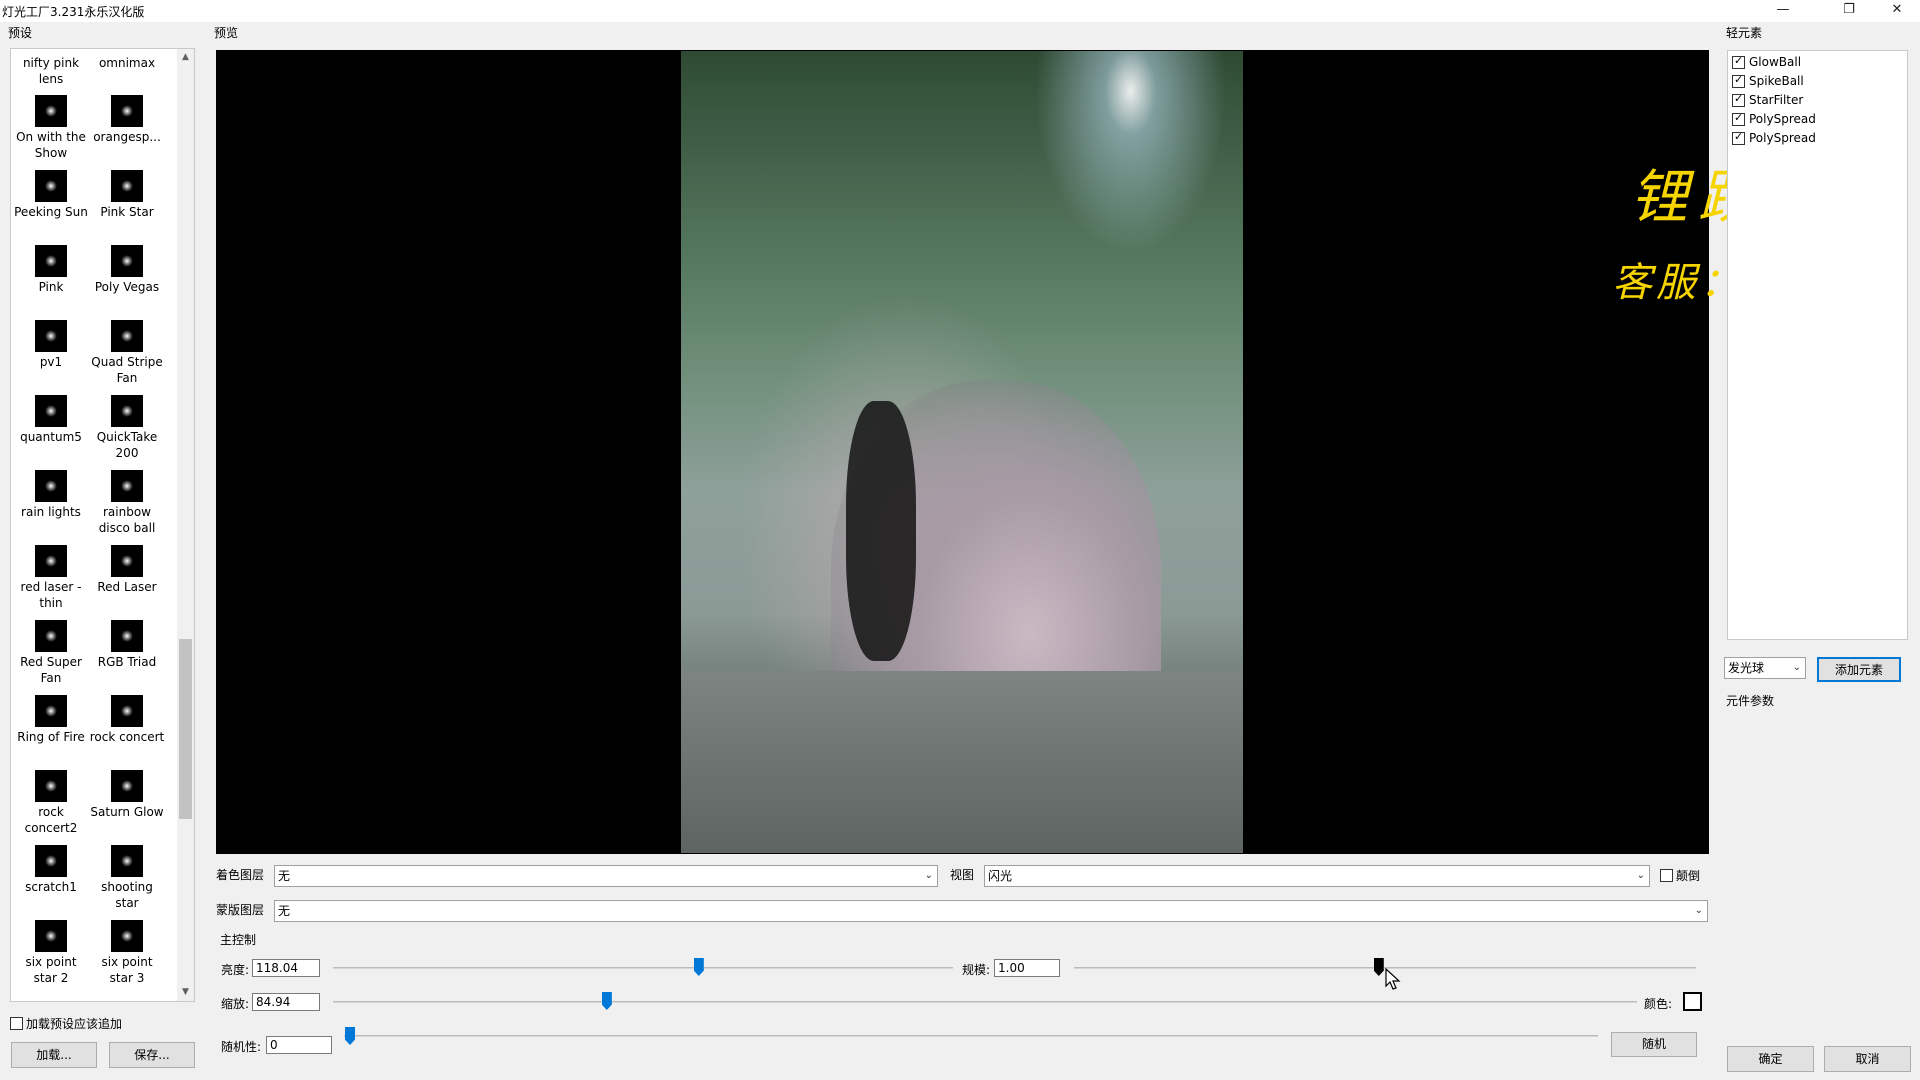 This screenshot has height=1080, width=1920. Describe the element at coordinates (1782, 138) in the screenshot. I see `light-element-label: PolySpread` at that location.